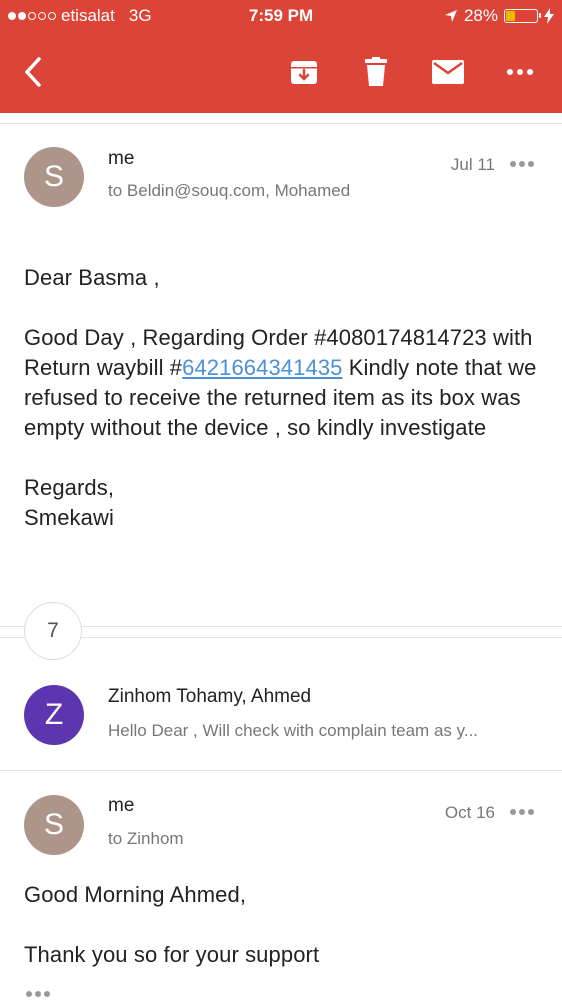 The width and height of the screenshot is (562, 1000). I want to click on recipients-line: to Zinhom, so click(146, 839).